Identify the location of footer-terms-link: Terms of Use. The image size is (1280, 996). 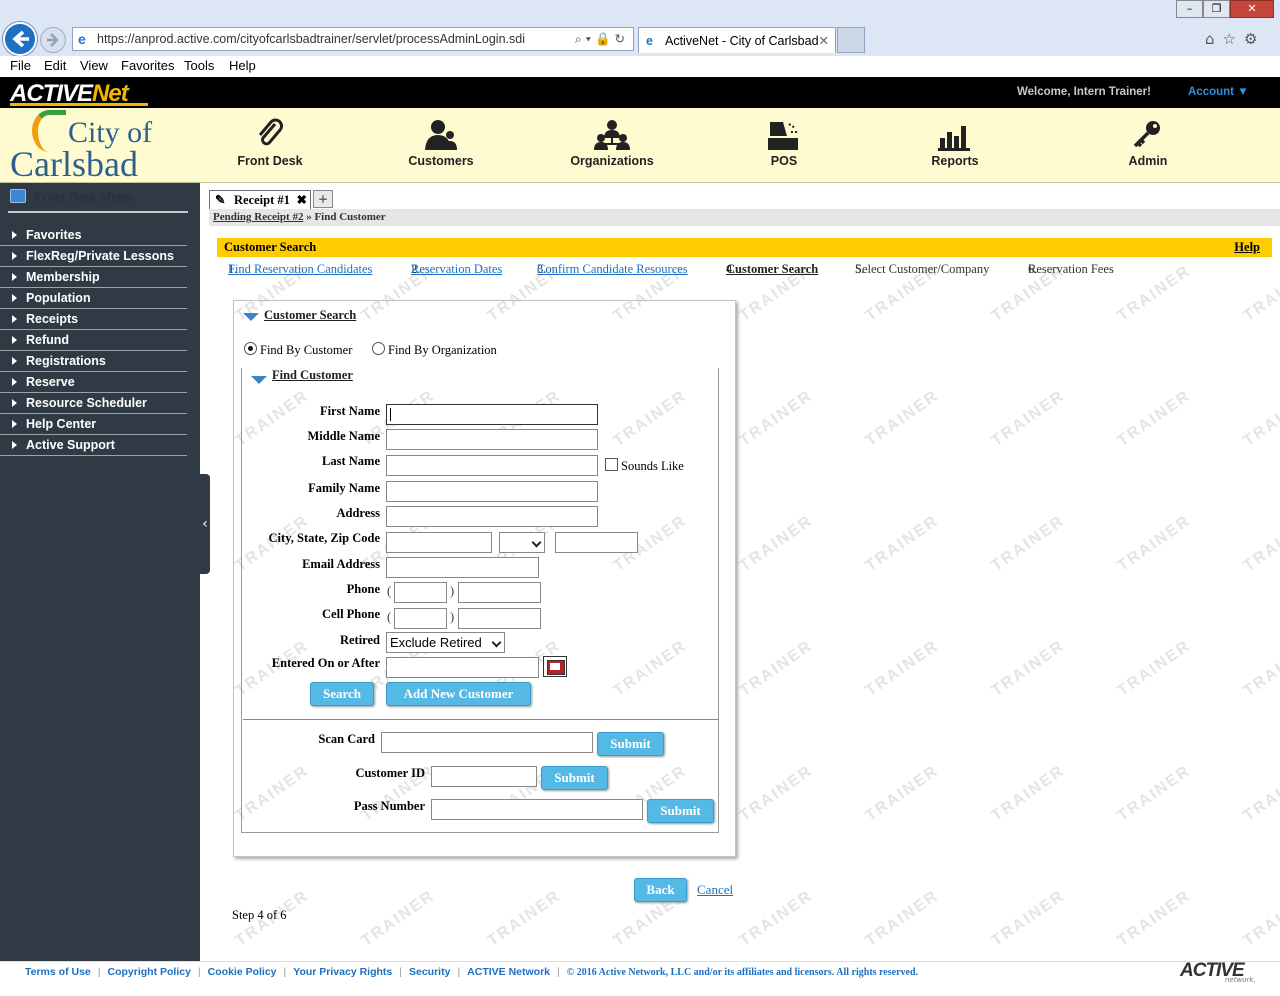
(58, 972).